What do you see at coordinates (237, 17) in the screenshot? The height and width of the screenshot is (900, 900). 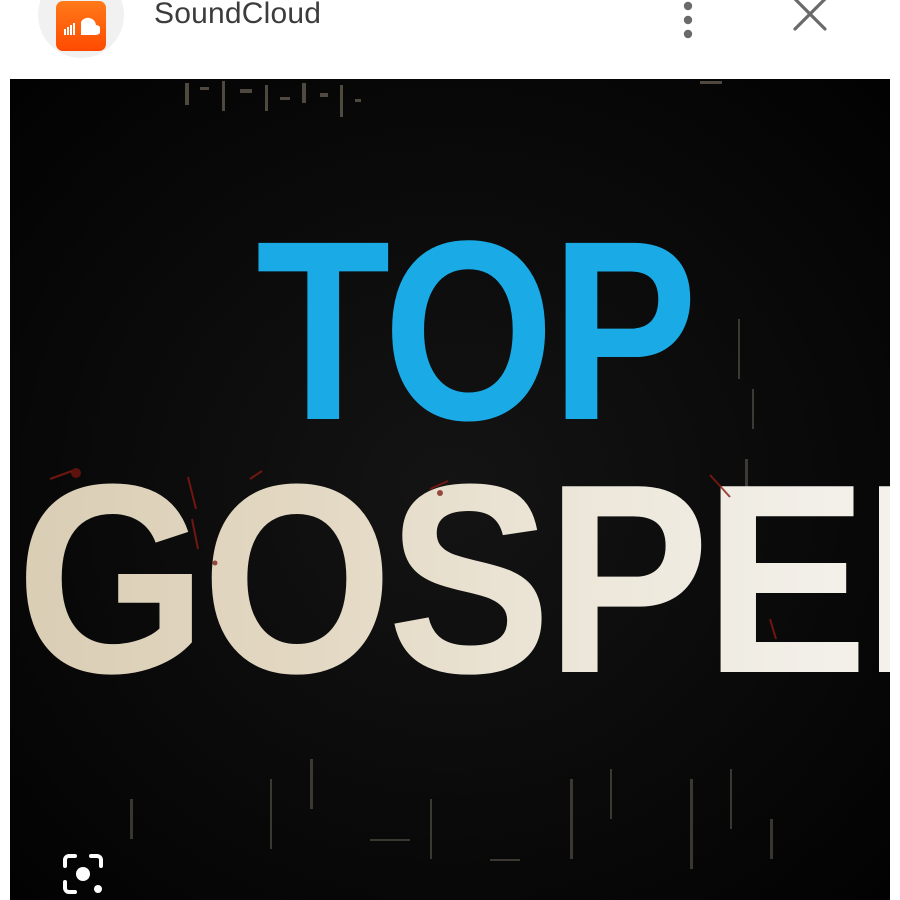 I see `source-title: SoundCloud` at bounding box center [237, 17].